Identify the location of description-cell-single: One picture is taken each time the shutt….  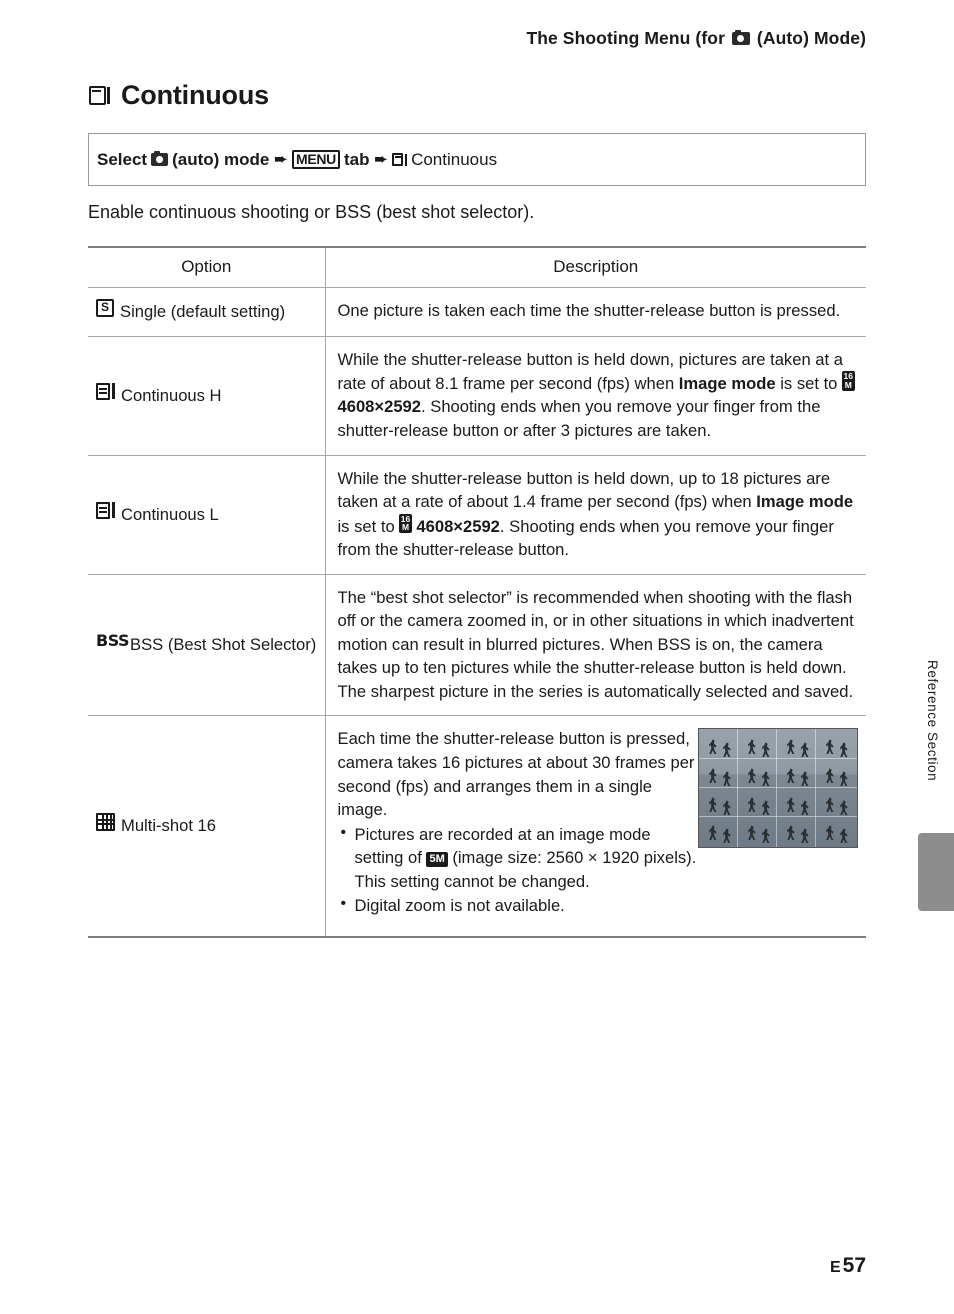
(595, 312).